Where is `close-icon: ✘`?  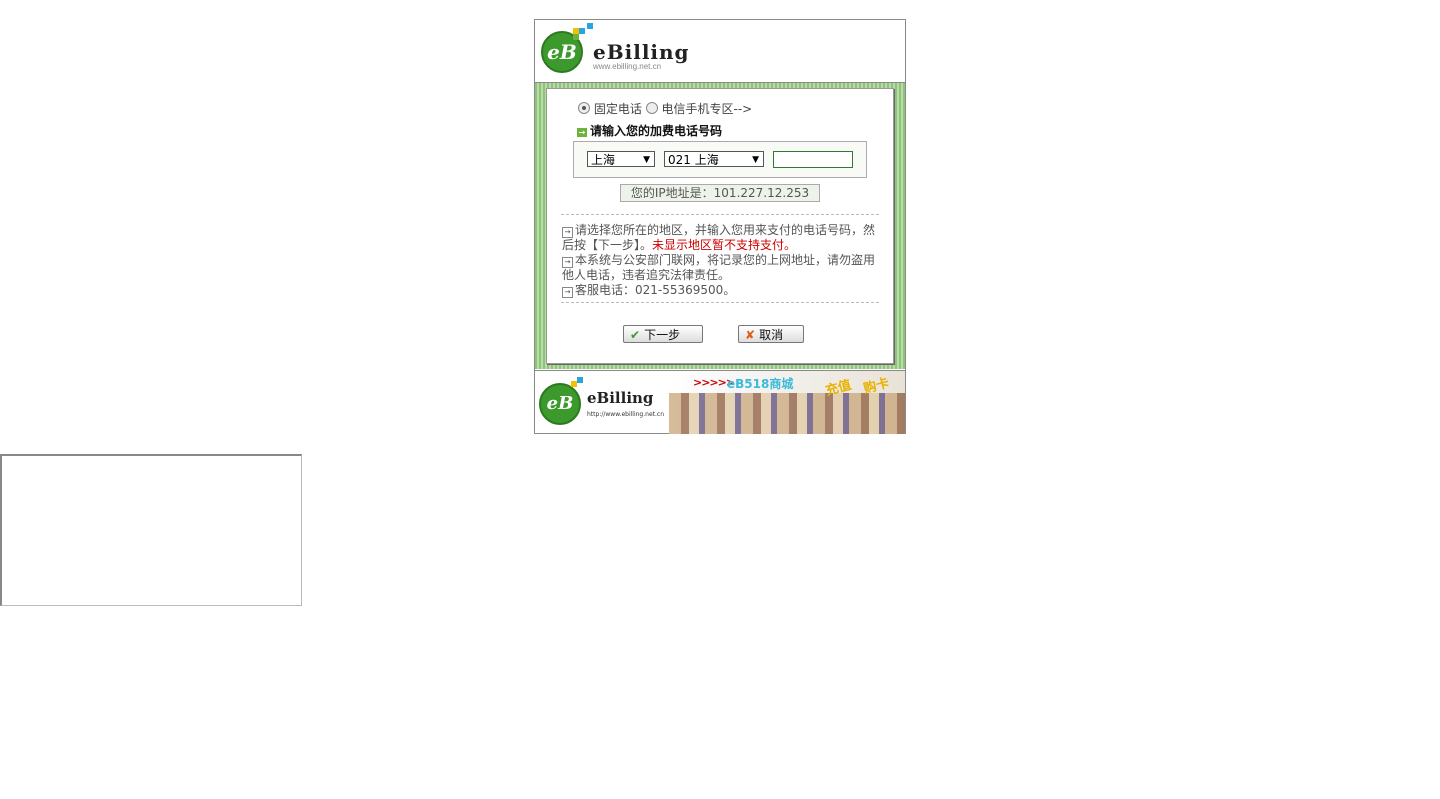 close-icon: ✘ is located at coordinates (750, 335).